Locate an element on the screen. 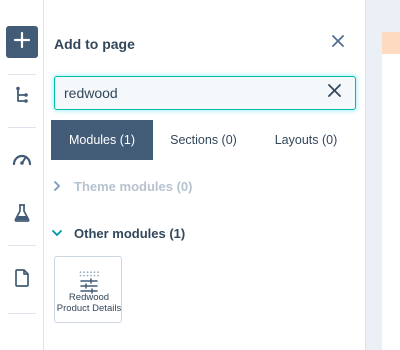  tree-structure-icon is located at coordinates (22, 97).